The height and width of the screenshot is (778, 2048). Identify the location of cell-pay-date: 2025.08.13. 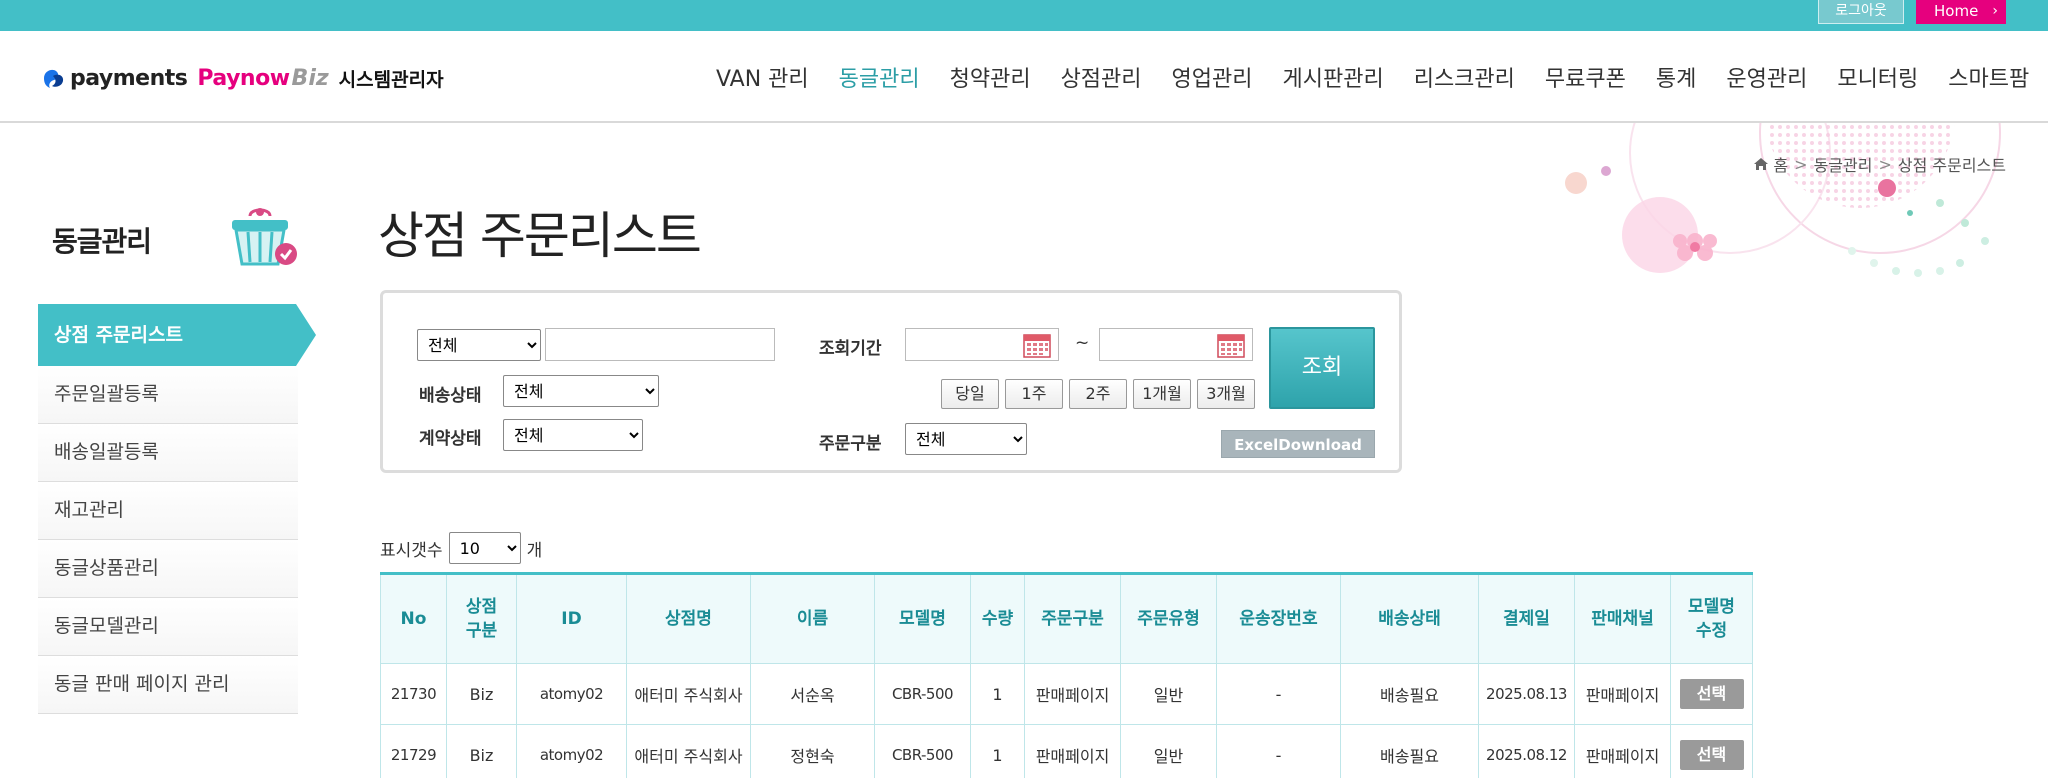
(1526, 694).